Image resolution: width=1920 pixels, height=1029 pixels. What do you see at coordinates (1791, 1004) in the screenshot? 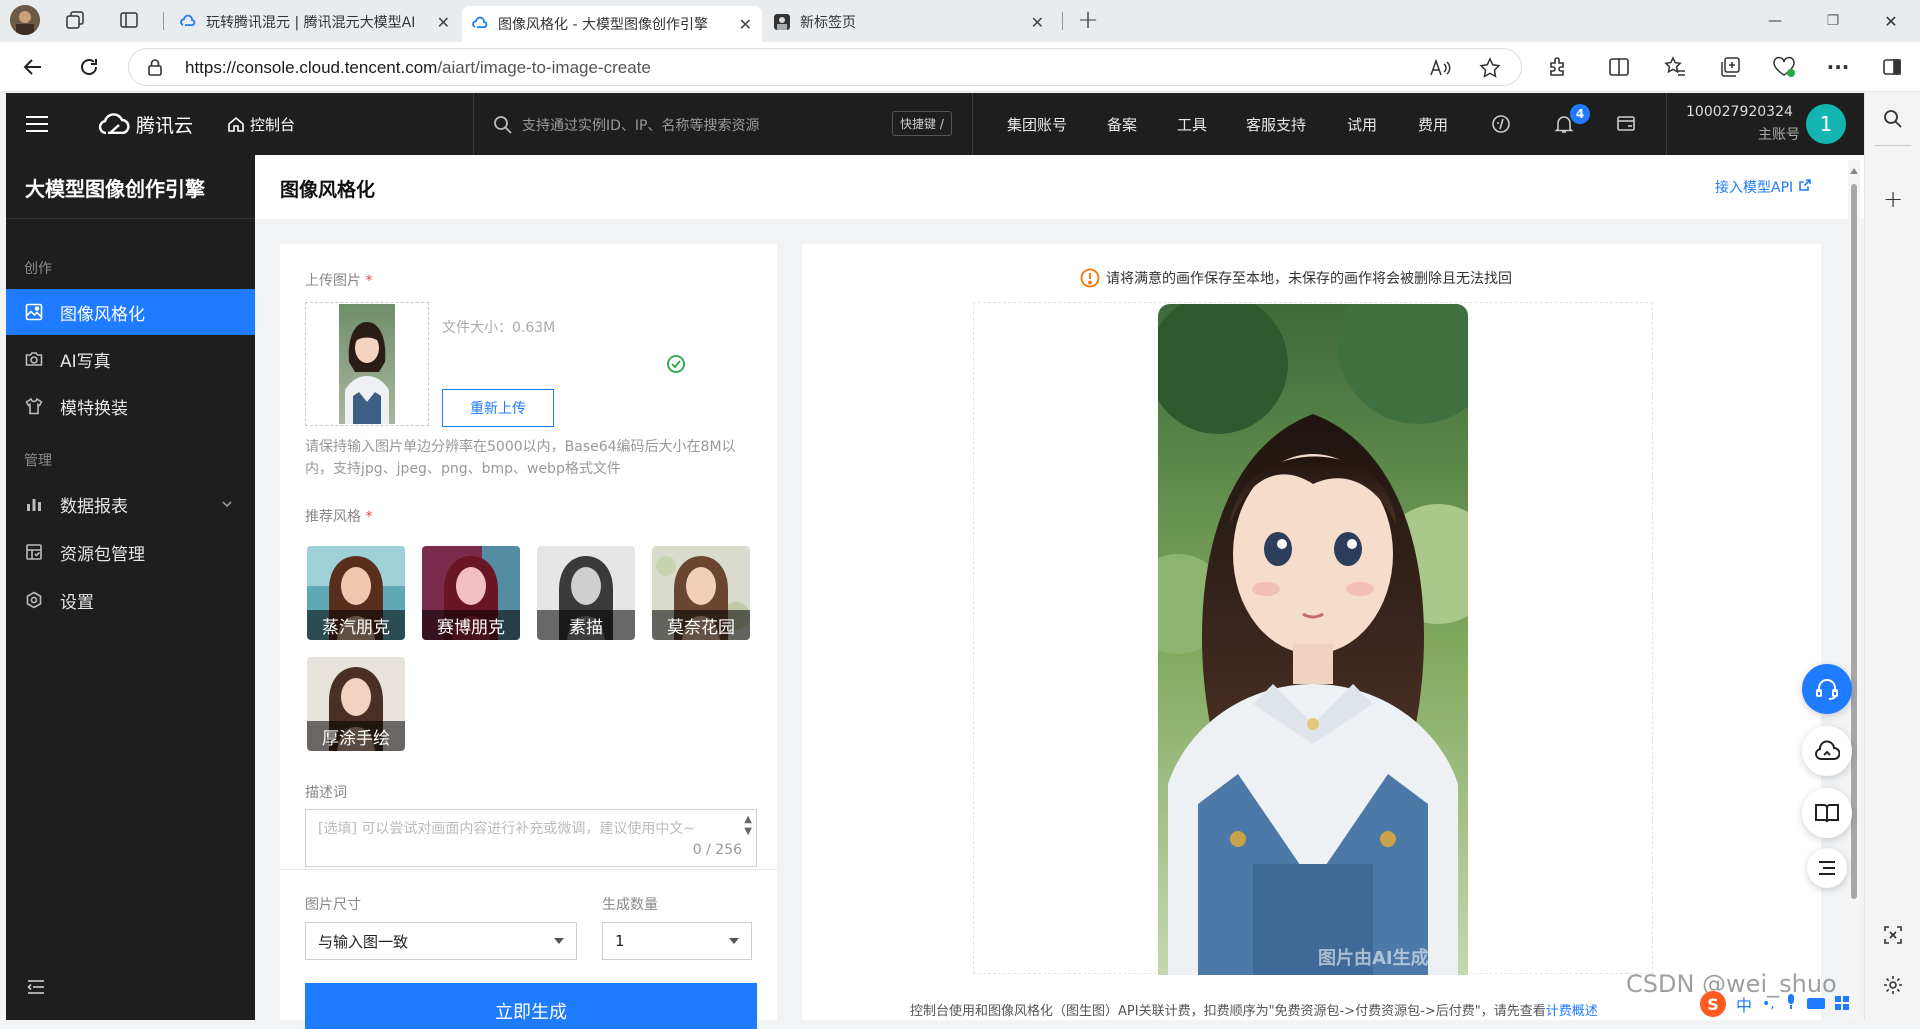
I see `microphone-icon` at bounding box center [1791, 1004].